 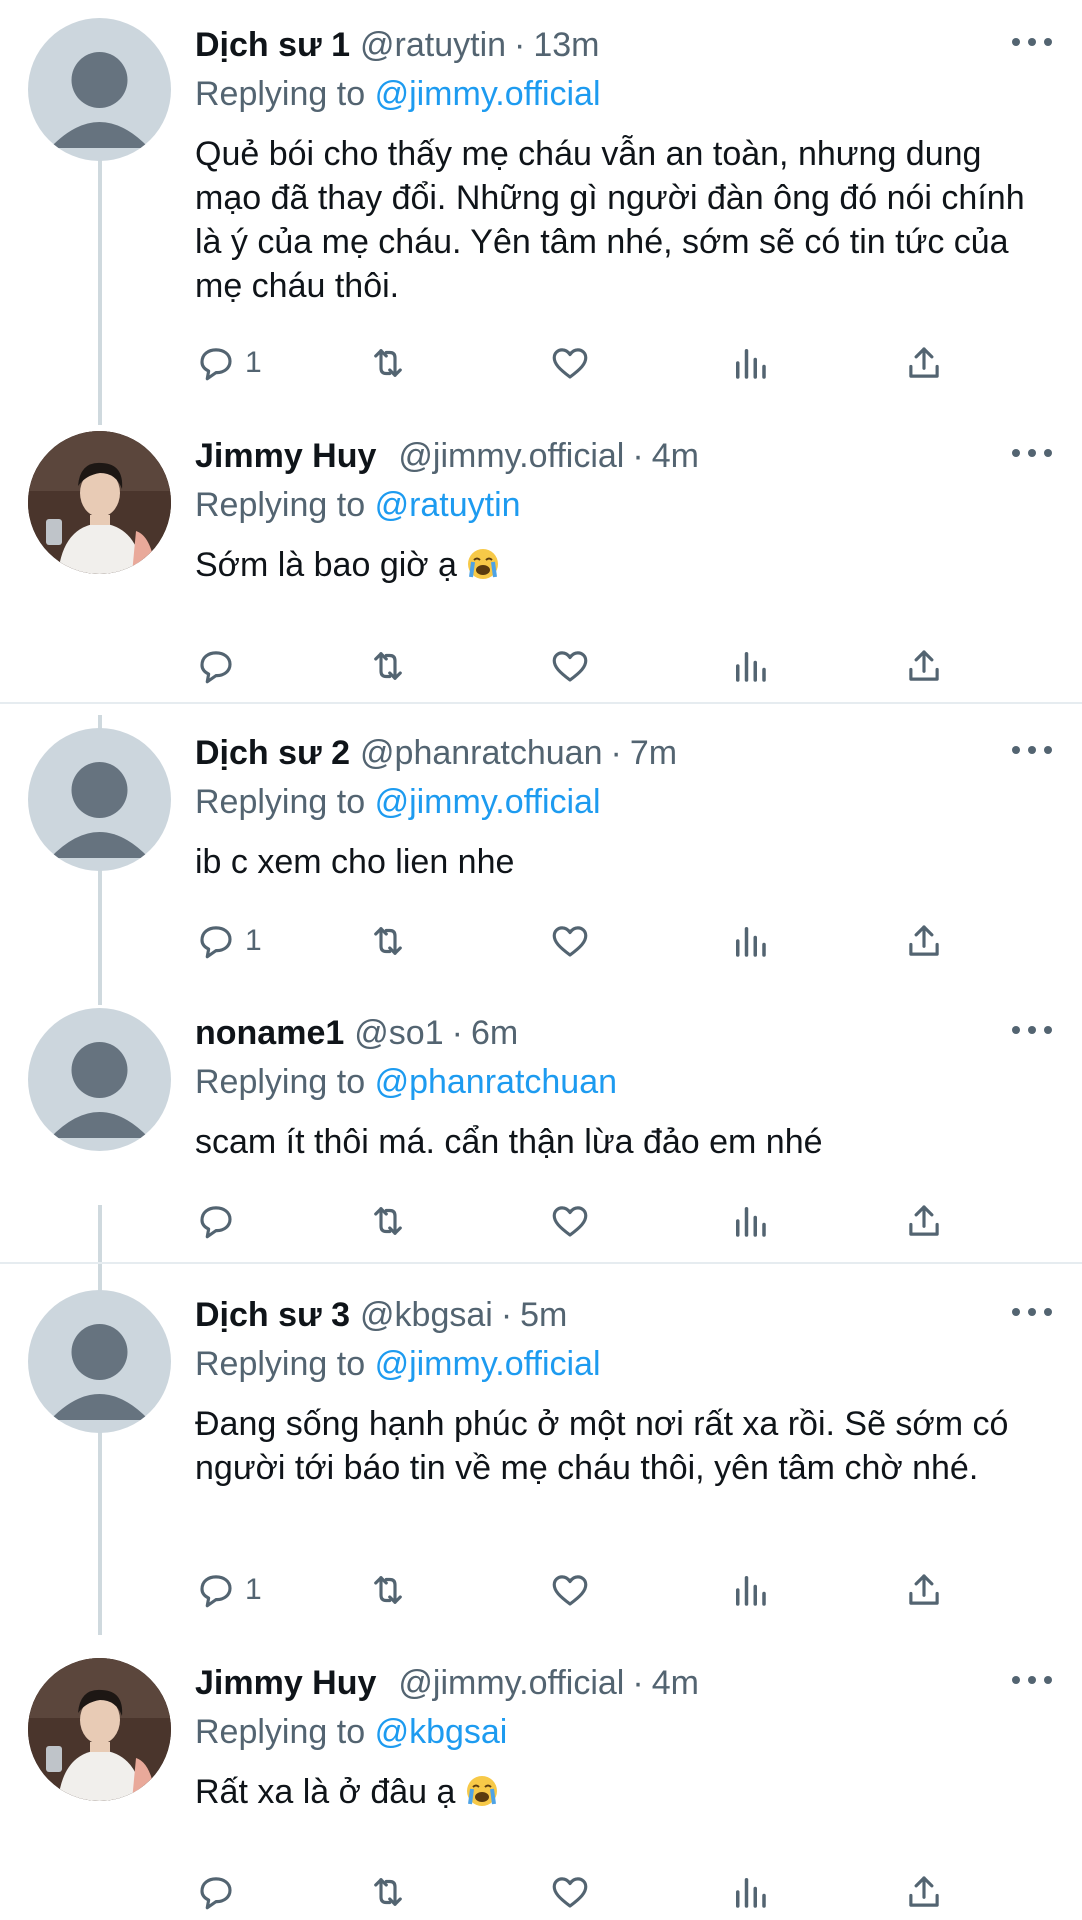 What do you see at coordinates (269, 1033) in the screenshot?
I see `display-name: noname1` at bounding box center [269, 1033].